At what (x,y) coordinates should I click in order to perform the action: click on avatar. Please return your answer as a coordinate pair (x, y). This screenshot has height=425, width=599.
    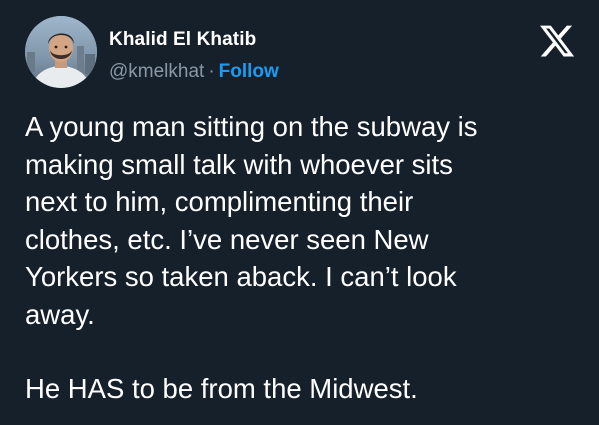
    Looking at the image, I should click on (61, 52).